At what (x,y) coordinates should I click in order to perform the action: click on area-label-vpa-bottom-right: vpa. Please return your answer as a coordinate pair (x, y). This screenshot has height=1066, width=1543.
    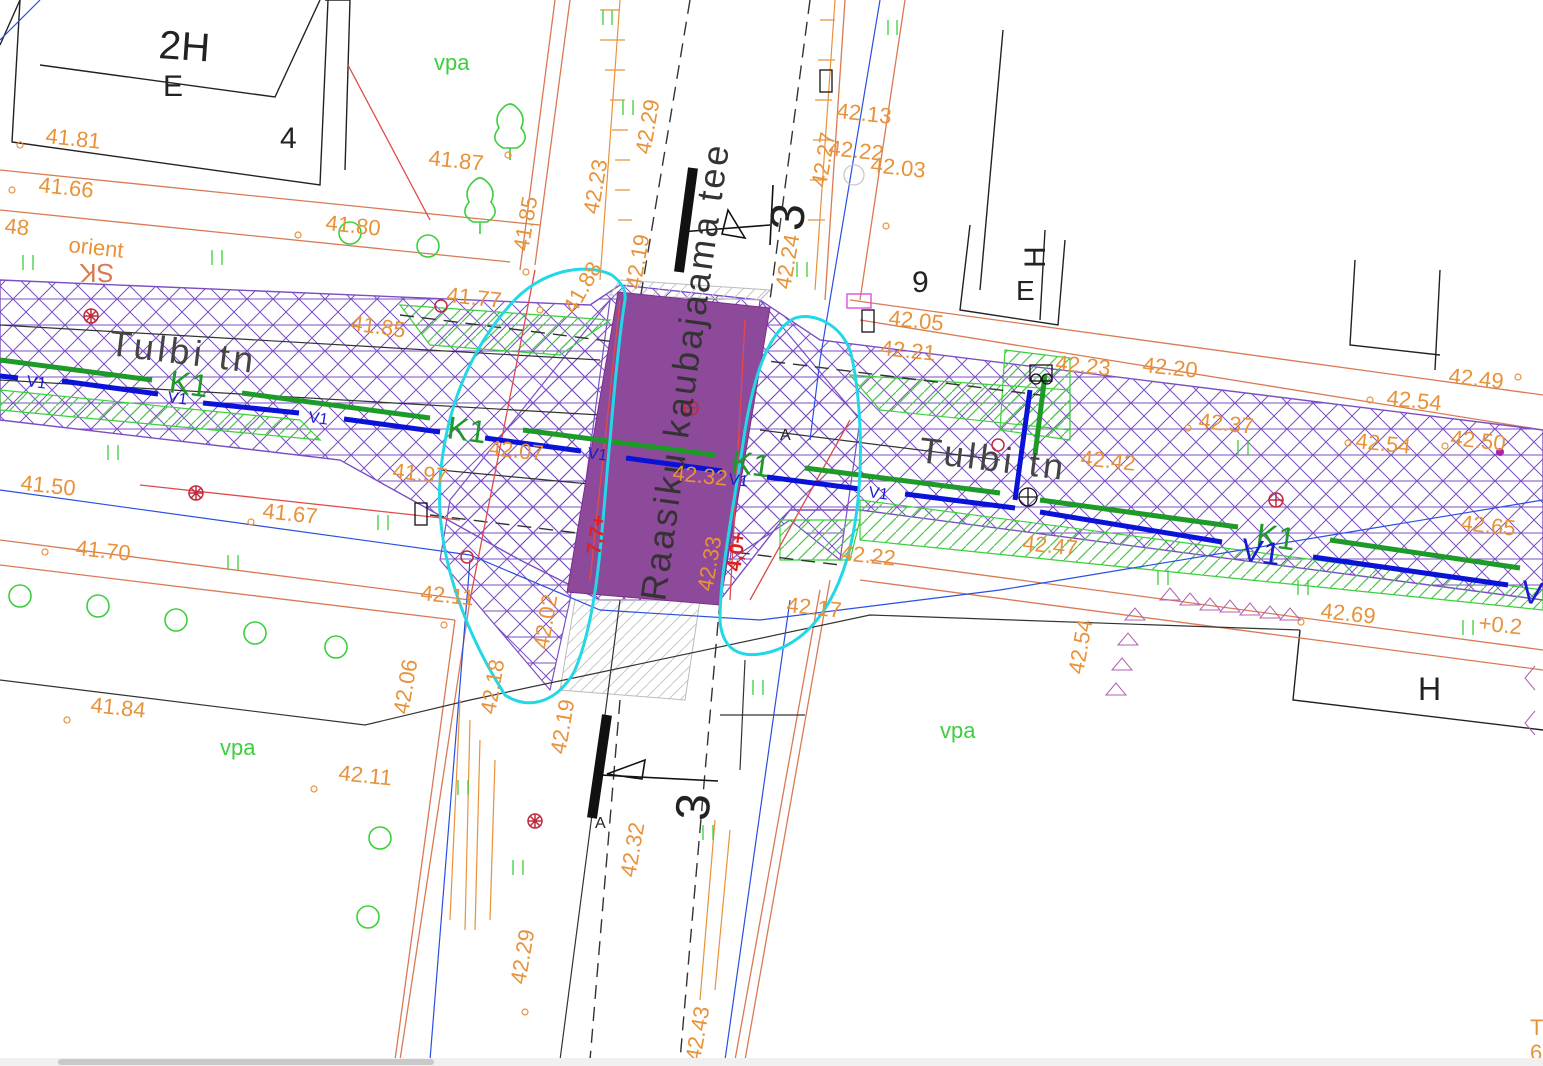
    Looking at the image, I should click on (958, 730).